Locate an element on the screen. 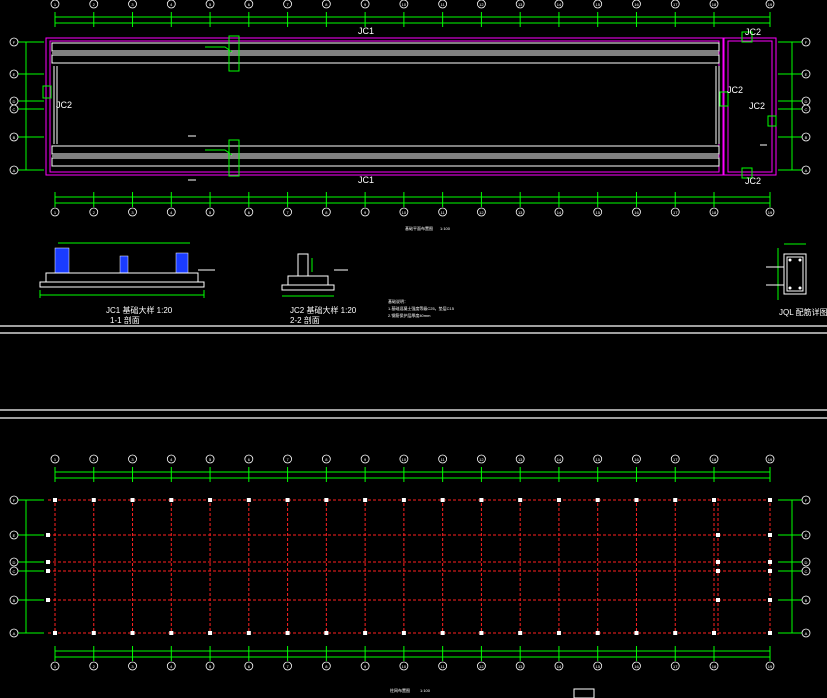  plan2-axis-bubble-8: 8 is located at coordinates (326, 666).